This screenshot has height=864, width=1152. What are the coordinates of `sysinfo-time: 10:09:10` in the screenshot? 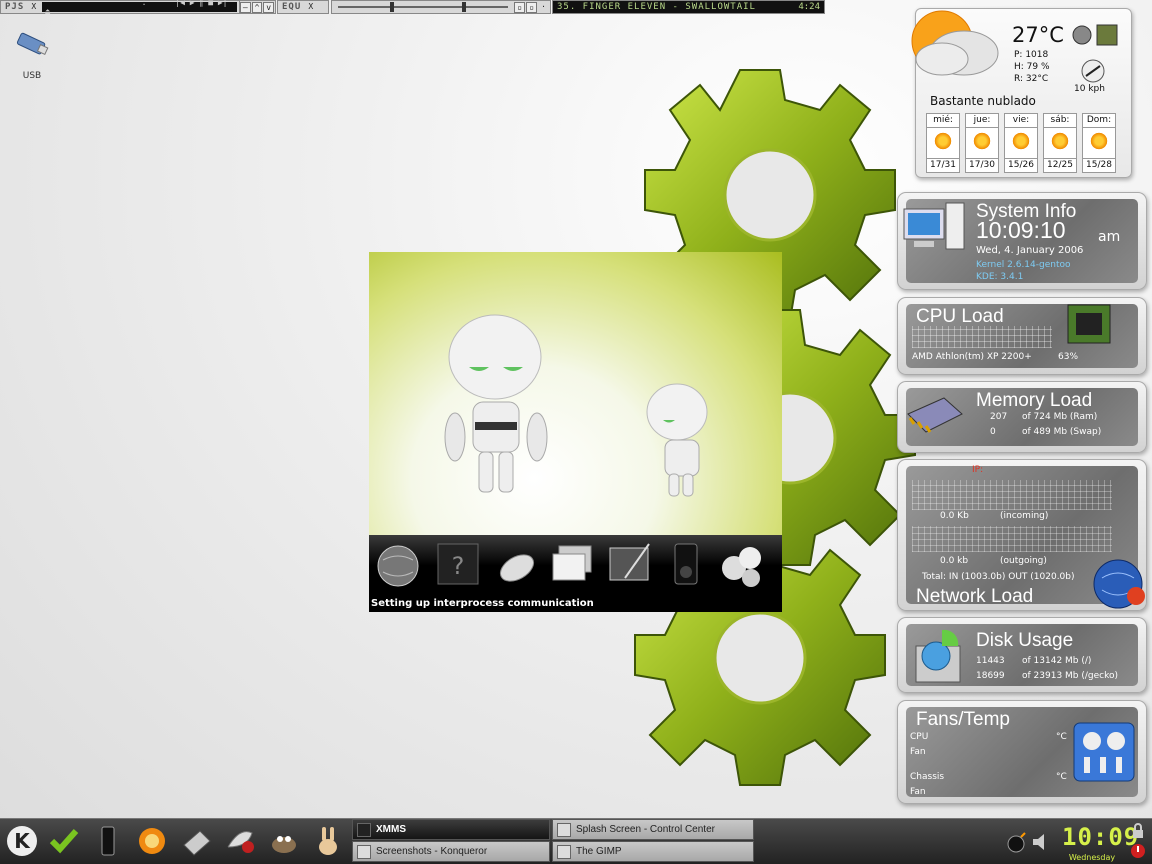 It's located at (1021, 230).